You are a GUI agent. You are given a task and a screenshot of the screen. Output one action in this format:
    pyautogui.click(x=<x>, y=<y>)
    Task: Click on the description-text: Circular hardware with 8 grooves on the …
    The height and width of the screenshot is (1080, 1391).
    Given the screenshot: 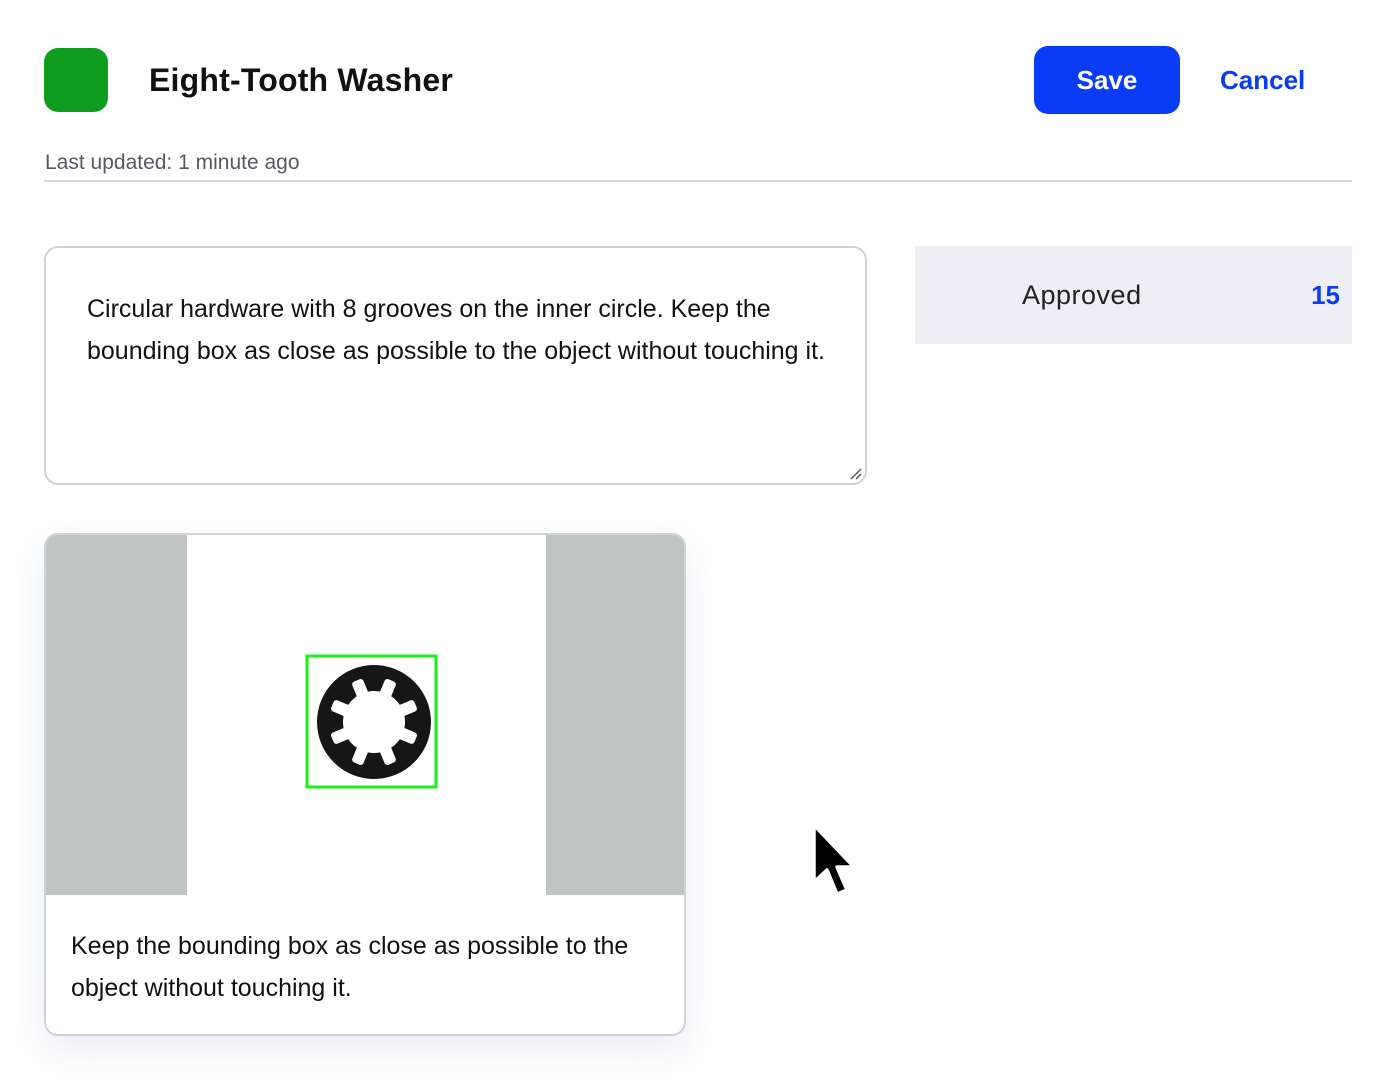 What is the action you would take?
    pyautogui.click(x=456, y=330)
    